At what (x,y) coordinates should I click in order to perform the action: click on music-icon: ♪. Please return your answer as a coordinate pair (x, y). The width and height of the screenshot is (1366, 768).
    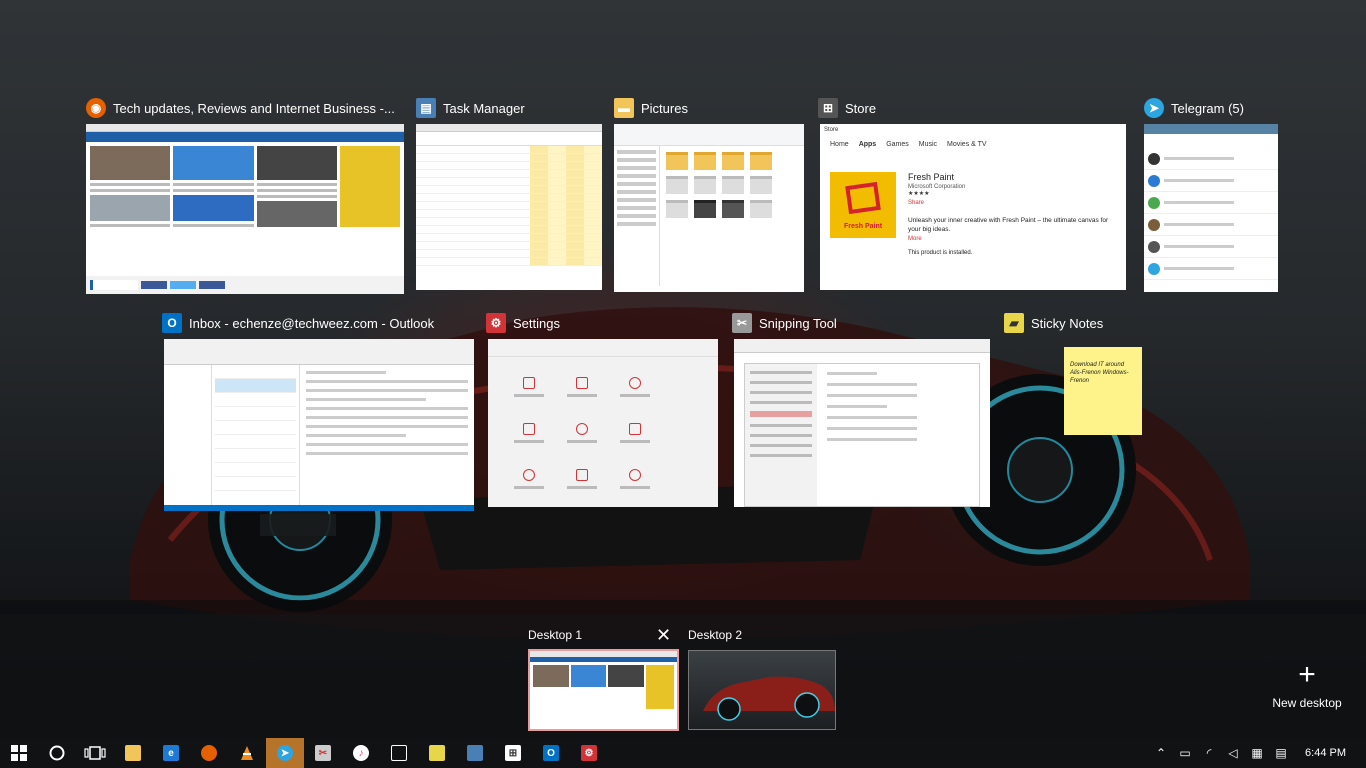
    Looking at the image, I should click on (361, 753).